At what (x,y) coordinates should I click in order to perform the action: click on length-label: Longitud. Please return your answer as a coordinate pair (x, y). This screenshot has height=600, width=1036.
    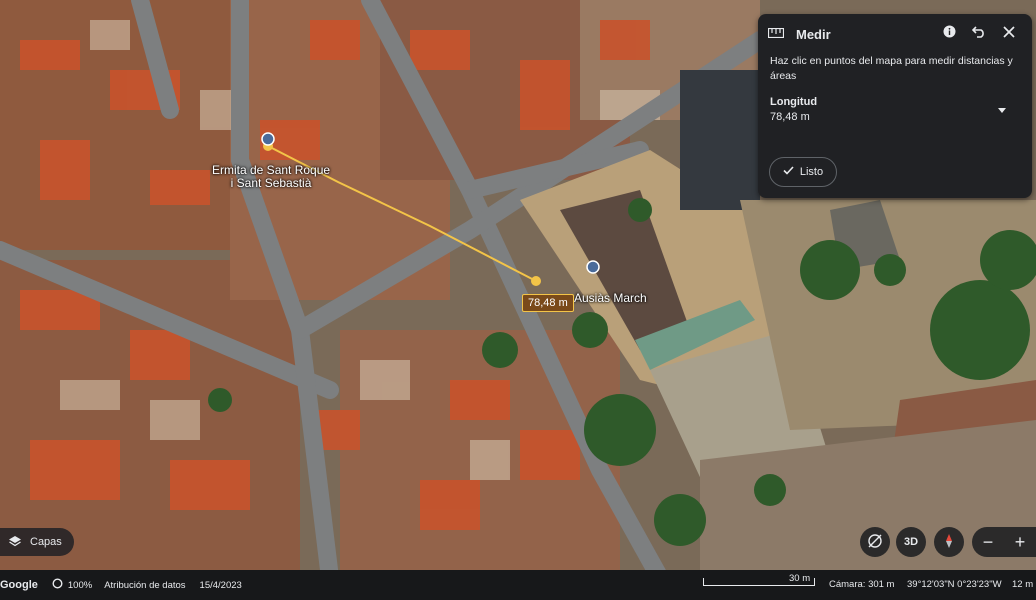
    Looking at the image, I should click on (794, 102).